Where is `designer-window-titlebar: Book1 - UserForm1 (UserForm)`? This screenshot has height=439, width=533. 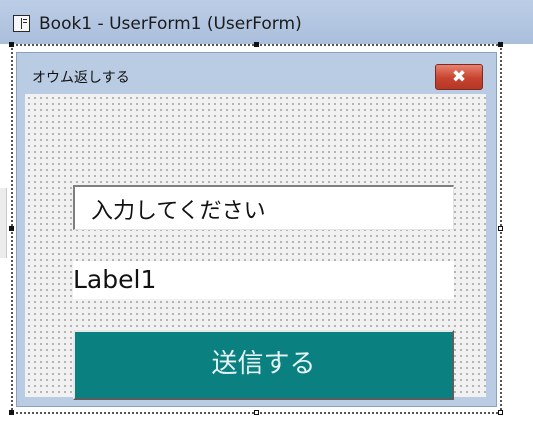
designer-window-titlebar: Book1 - UserForm1 (UserForm) is located at coordinates (266, 22).